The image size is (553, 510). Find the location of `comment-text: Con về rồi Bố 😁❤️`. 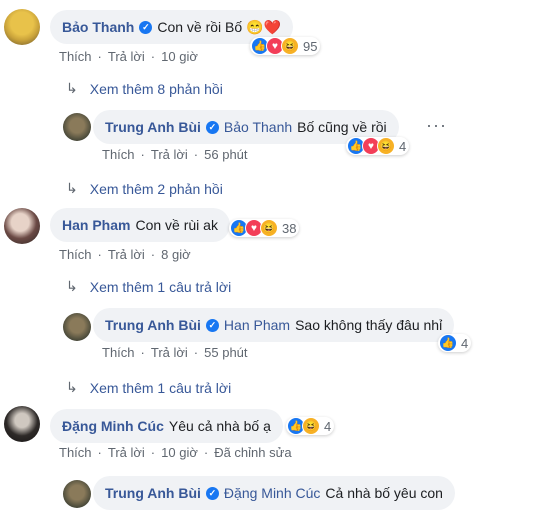

comment-text: Con về rồi Bố 😁❤️ is located at coordinates (219, 26).